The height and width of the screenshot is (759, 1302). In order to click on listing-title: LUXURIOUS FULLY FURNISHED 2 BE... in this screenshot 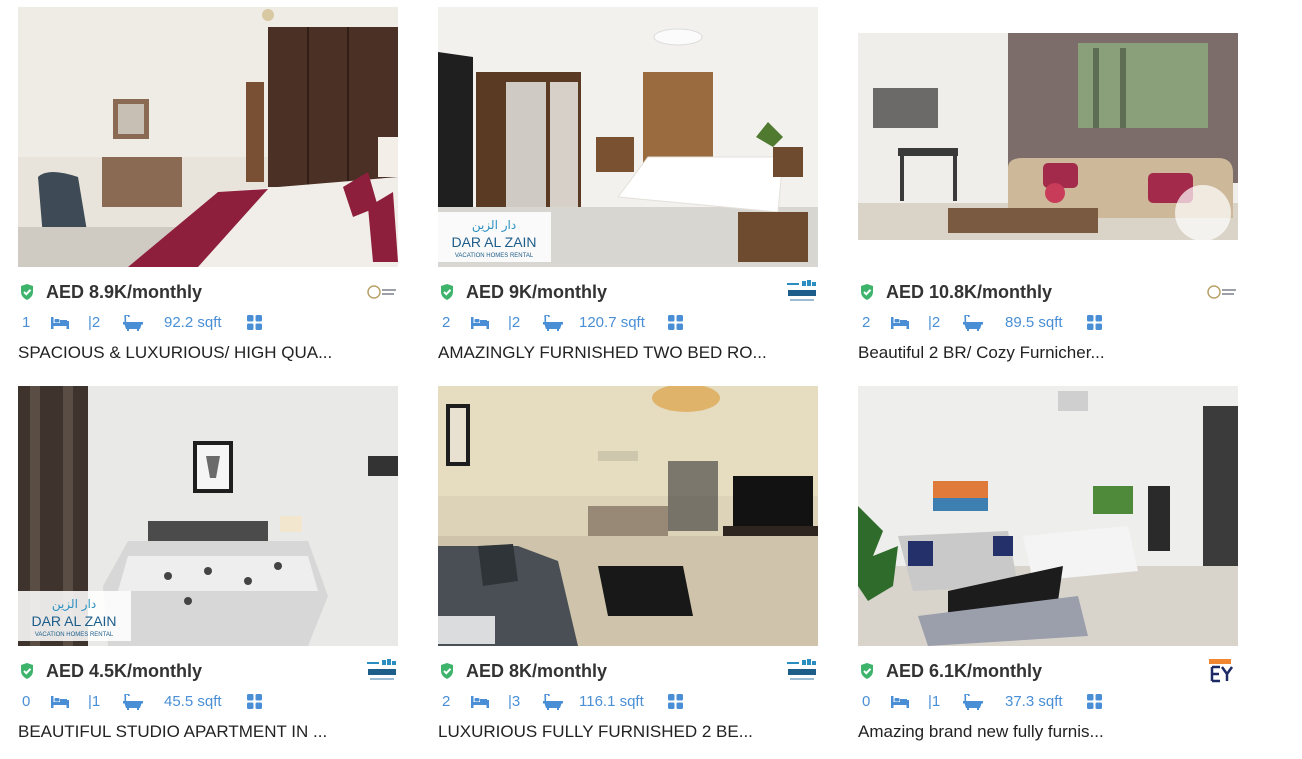, I will do `click(628, 732)`.